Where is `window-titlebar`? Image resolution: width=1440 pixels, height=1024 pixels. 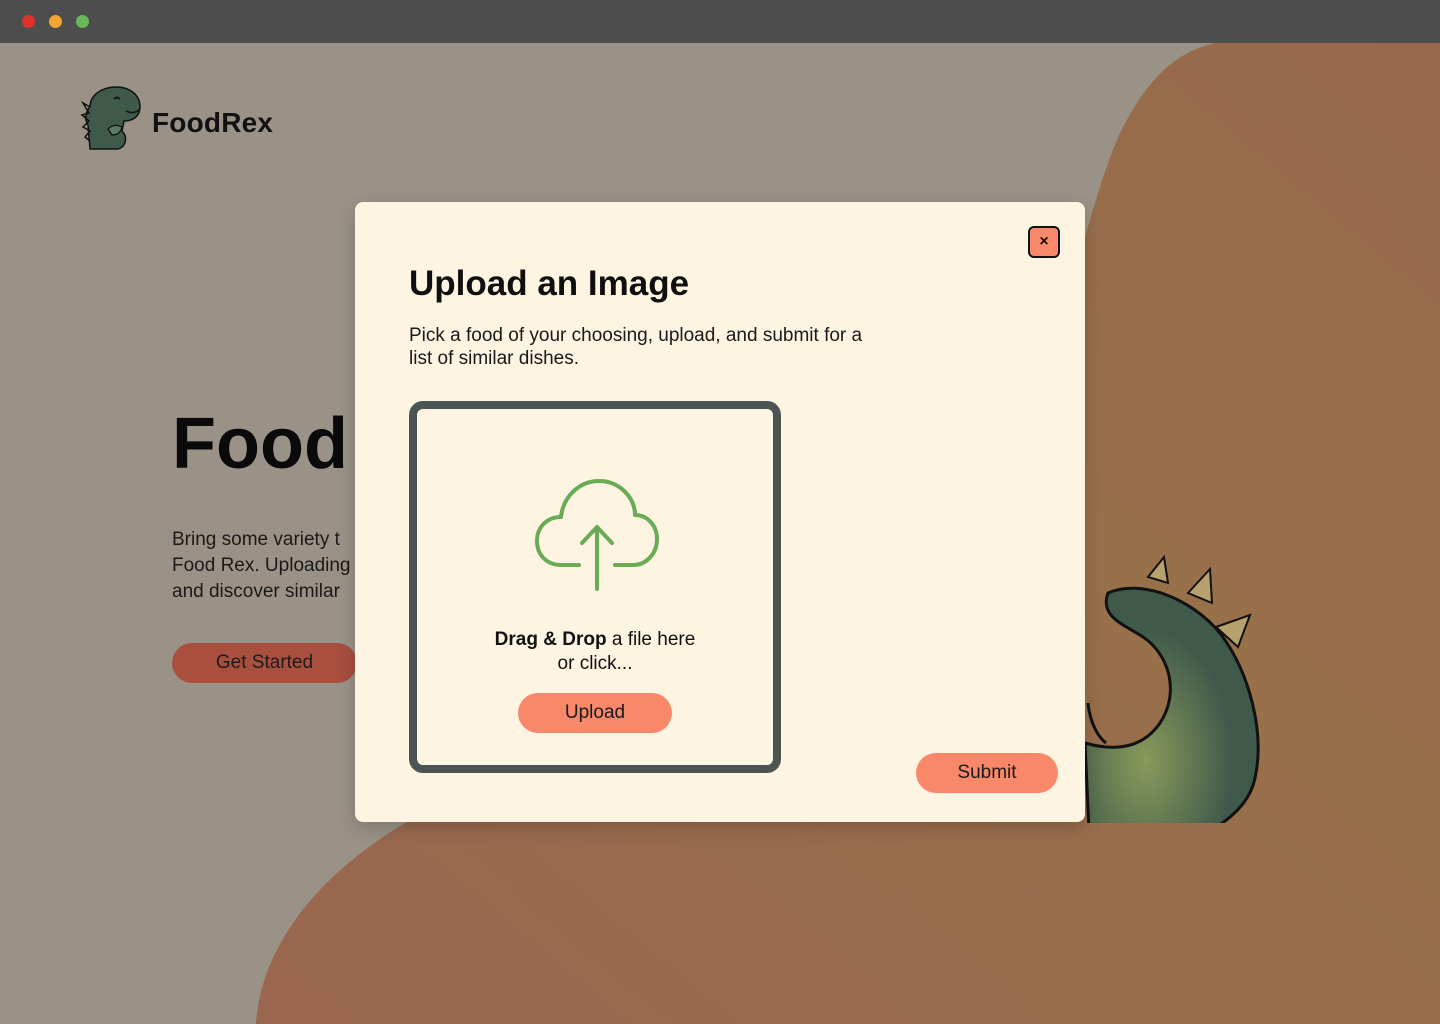 window-titlebar is located at coordinates (720, 21).